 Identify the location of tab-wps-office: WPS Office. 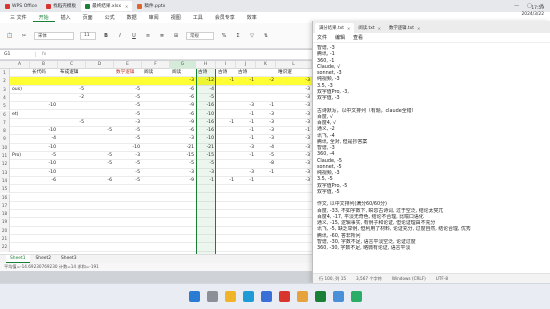
(21, 6).